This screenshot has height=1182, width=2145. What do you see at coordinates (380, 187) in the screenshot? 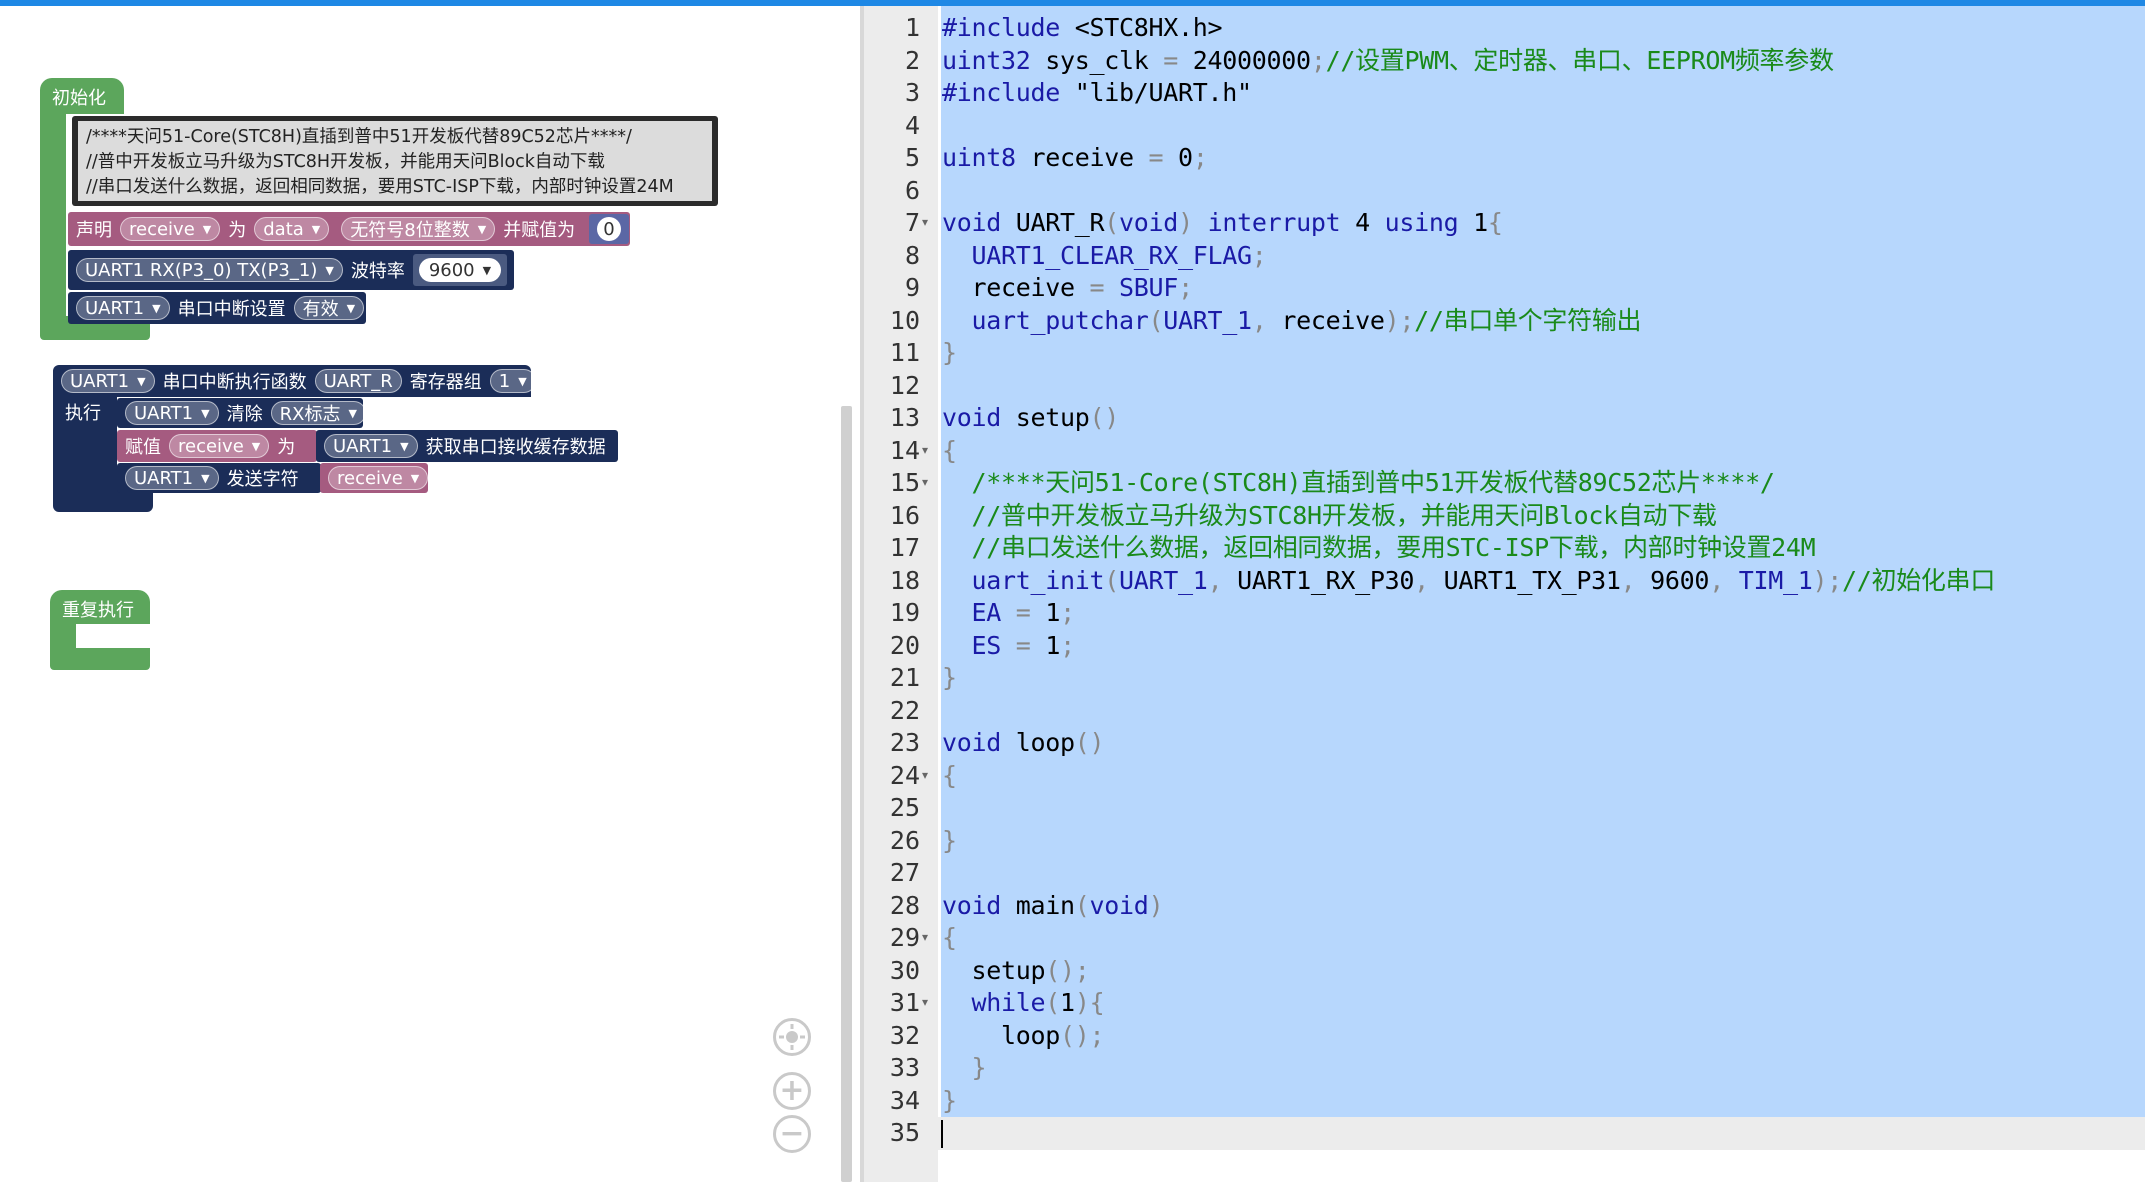
I see `comment-line-3: //串口发送什么数据，返回相同数据，要用STC-ISP下载，内部时钟设置24M` at bounding box center [380, 187].